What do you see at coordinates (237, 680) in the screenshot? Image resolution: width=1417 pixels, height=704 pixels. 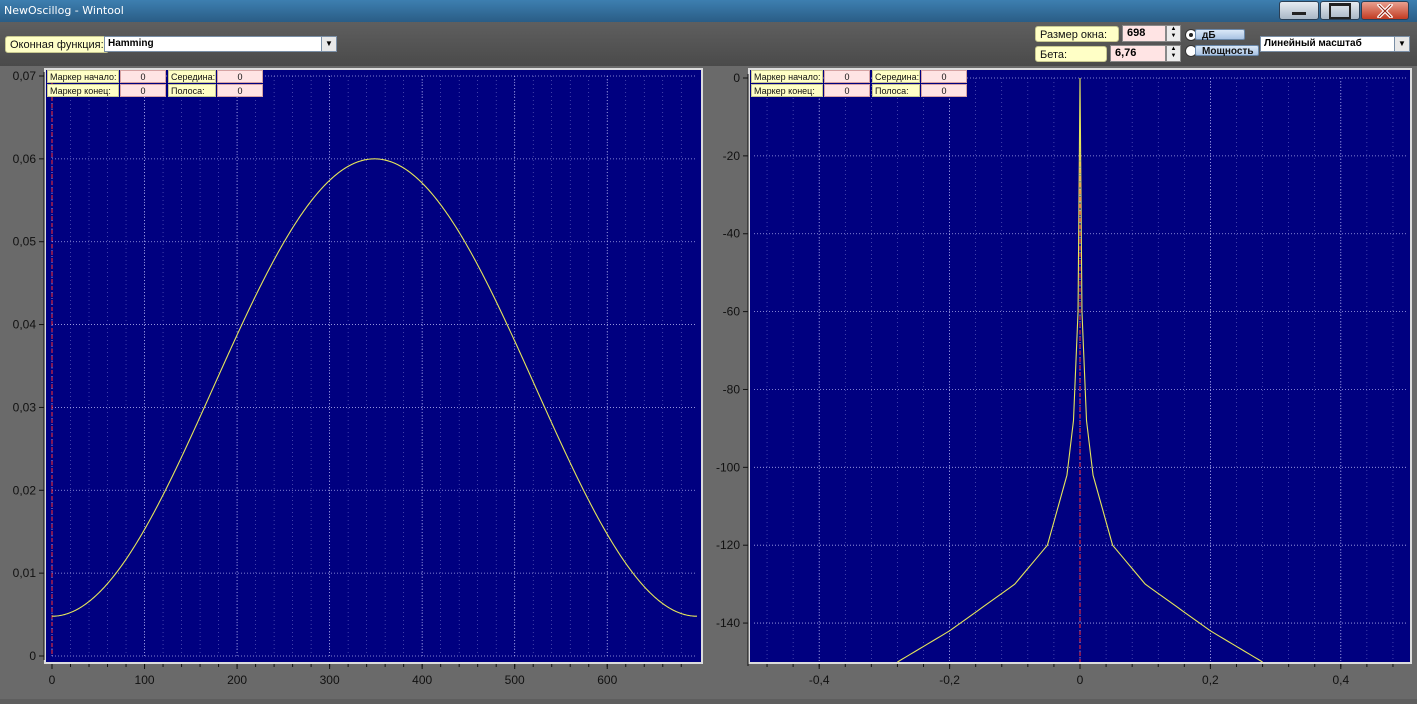 I see `x-tick-label: 200` at bounding box center [237, 680].